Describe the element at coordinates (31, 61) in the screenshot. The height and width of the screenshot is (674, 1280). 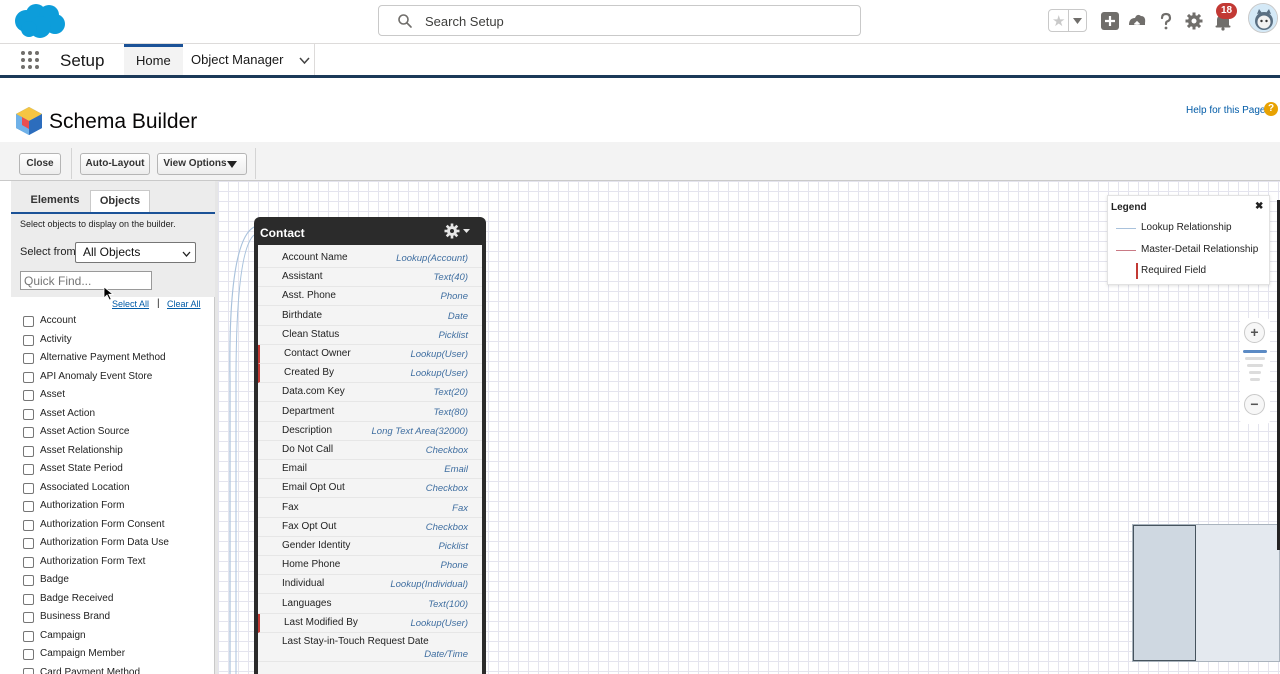
I see `app-launcher-icon` at that location.